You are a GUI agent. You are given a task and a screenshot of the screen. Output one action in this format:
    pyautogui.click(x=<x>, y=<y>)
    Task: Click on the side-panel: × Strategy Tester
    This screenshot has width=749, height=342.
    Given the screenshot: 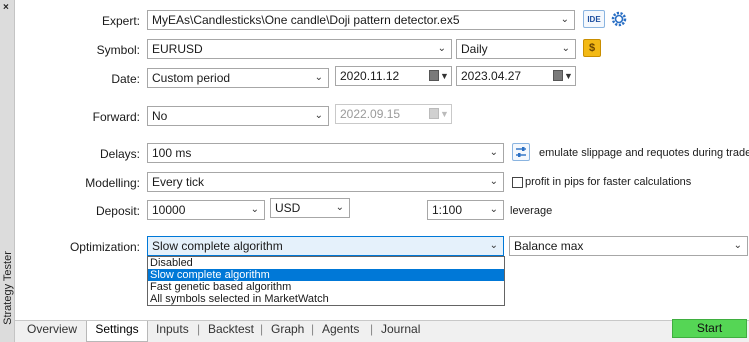 What is the action you would take?
    pyautogui.click(x=7, y=171)
    